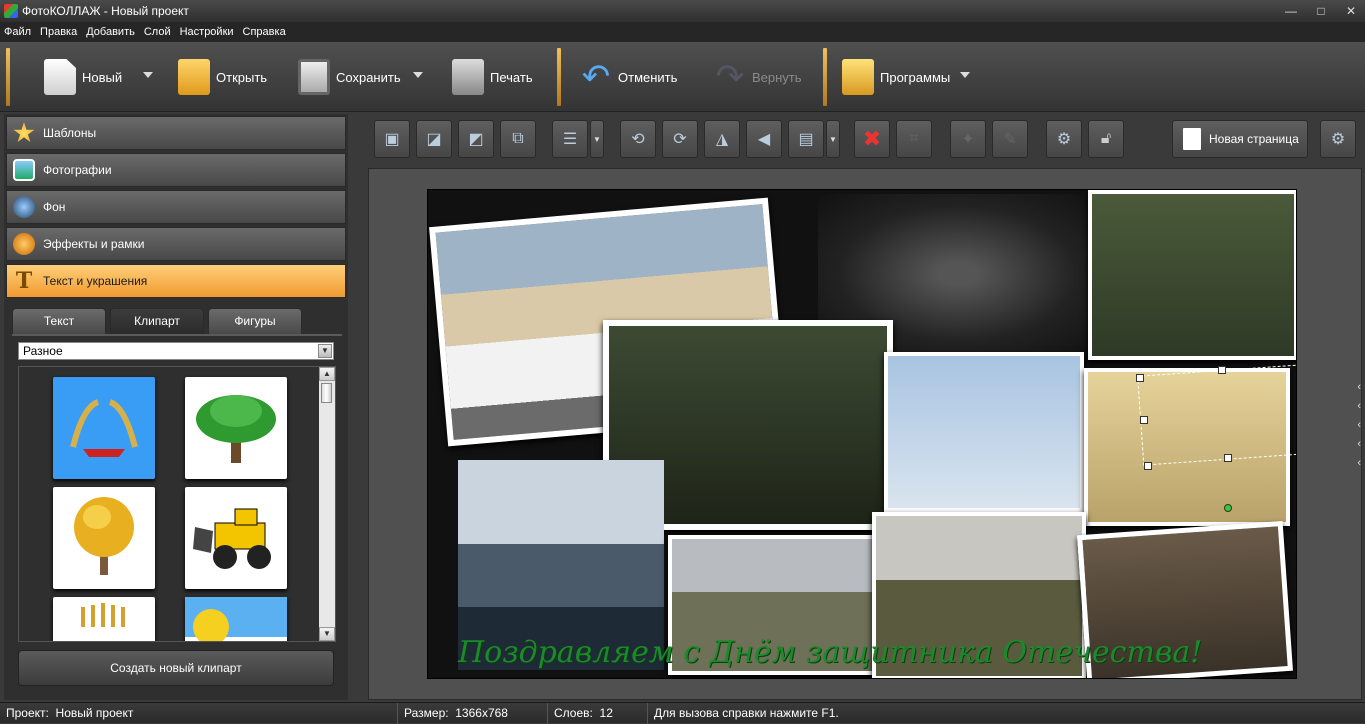 This screenshot has height=724, width=1365. I want to click on flip-vertical-icon: ◀, so click(764, 139).